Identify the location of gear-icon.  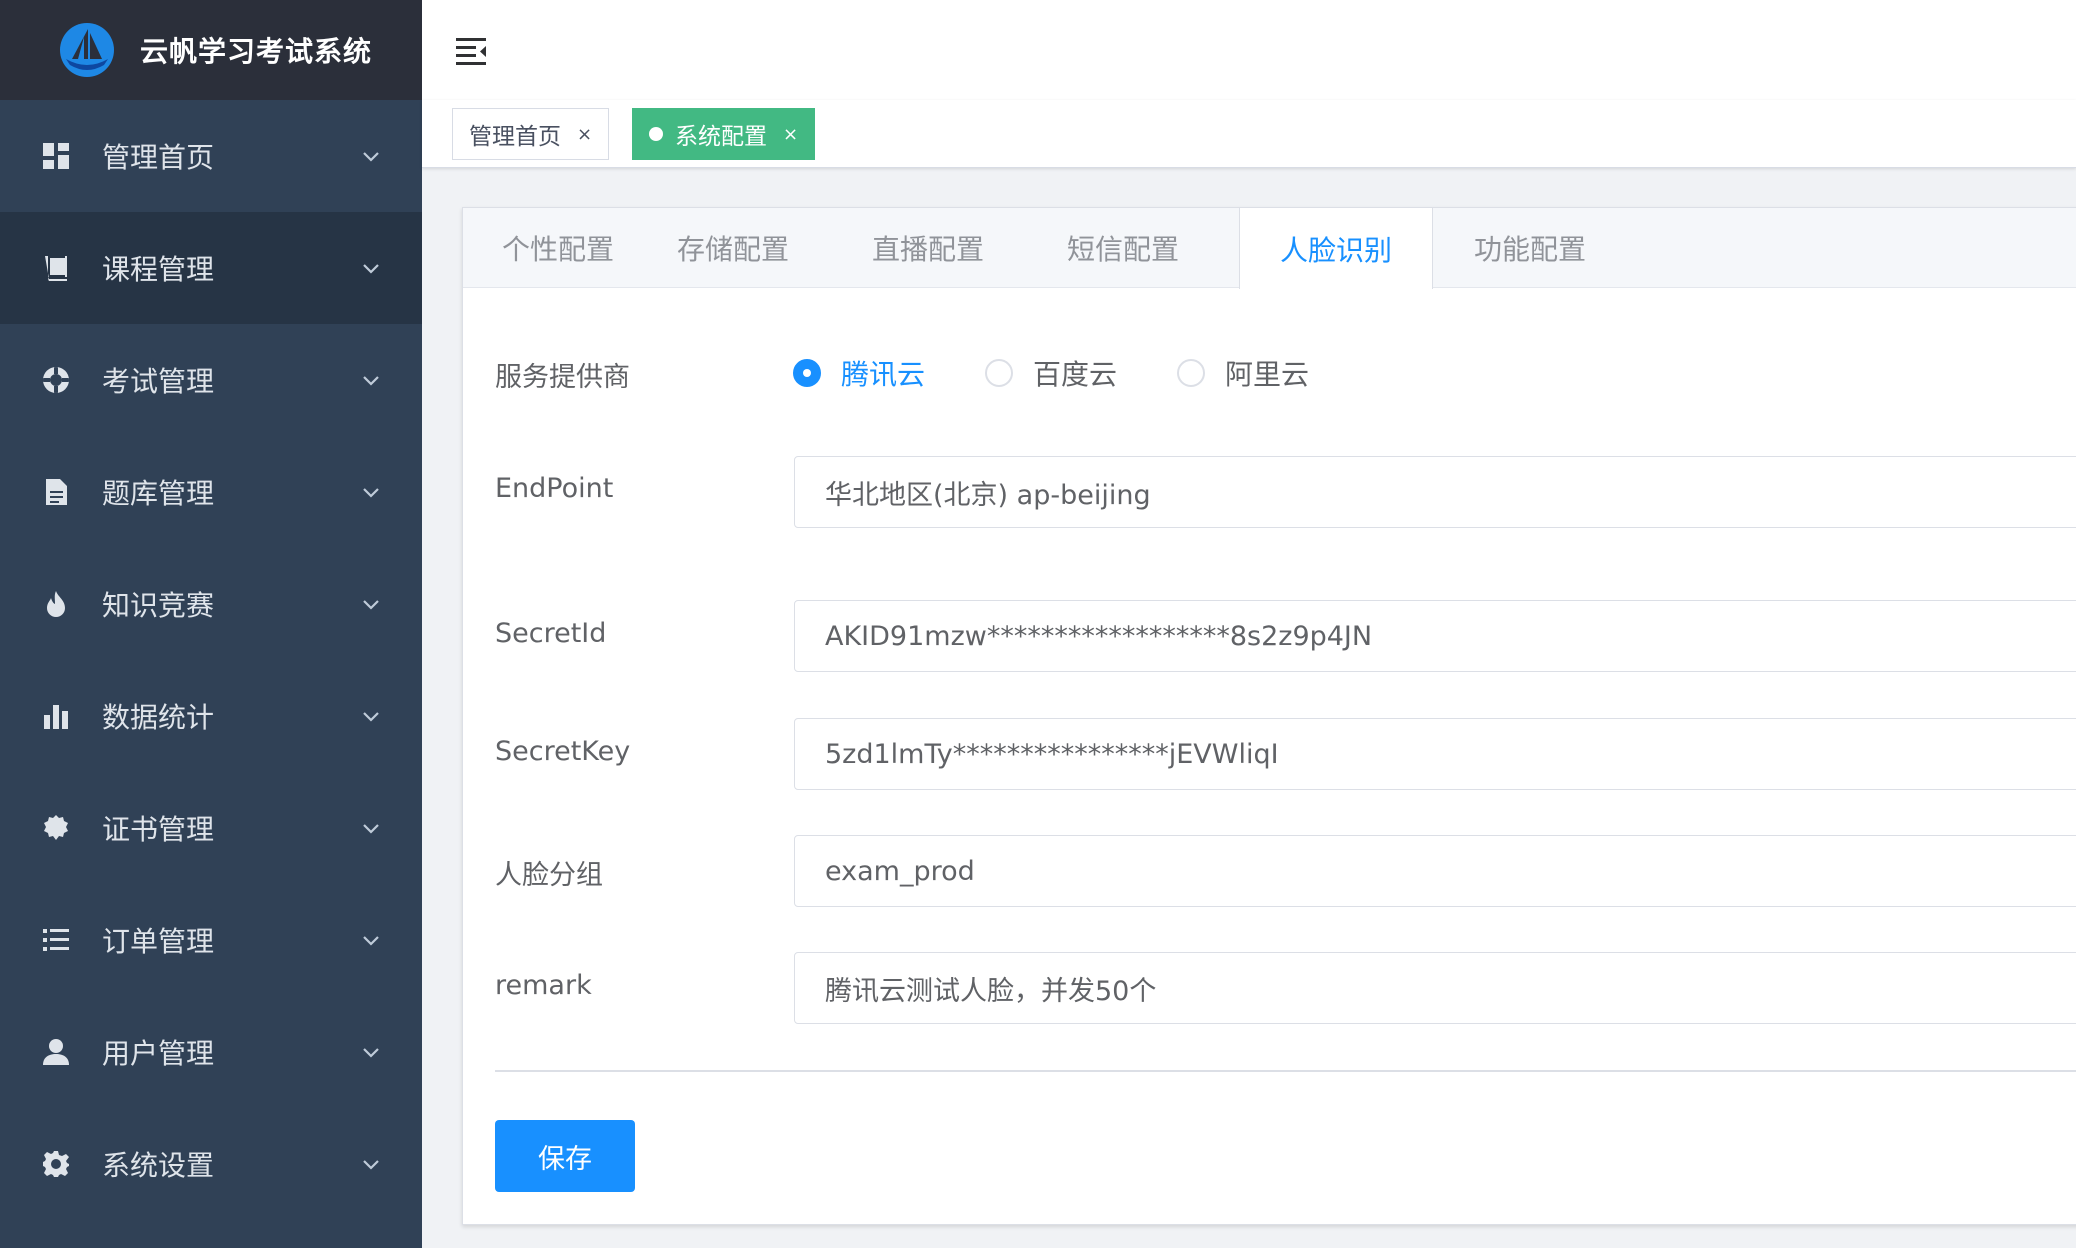
(56, 1164).